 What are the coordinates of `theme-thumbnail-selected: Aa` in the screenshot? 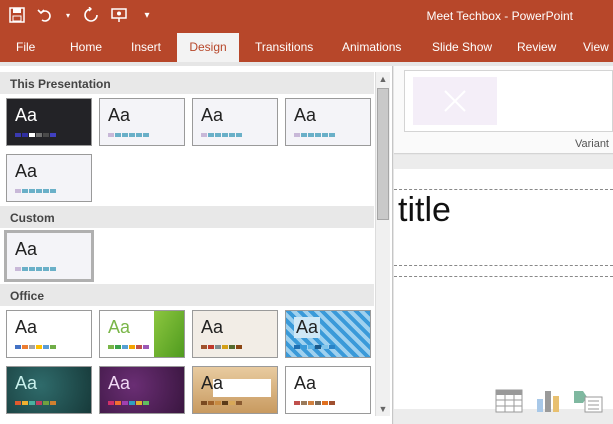 It's located at (49, 256).